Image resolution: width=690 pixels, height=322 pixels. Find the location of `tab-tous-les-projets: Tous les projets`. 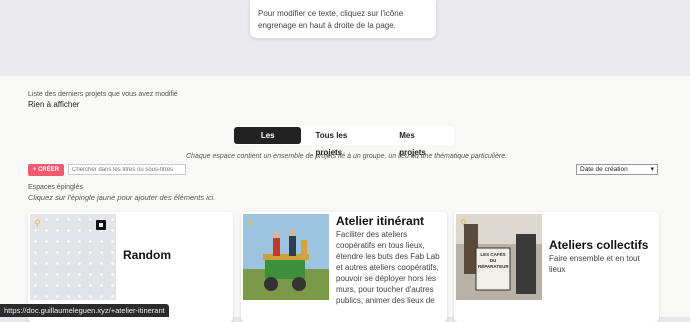

tab-tous-les-projets: Tous les projets is located at coordinates (343, 142).